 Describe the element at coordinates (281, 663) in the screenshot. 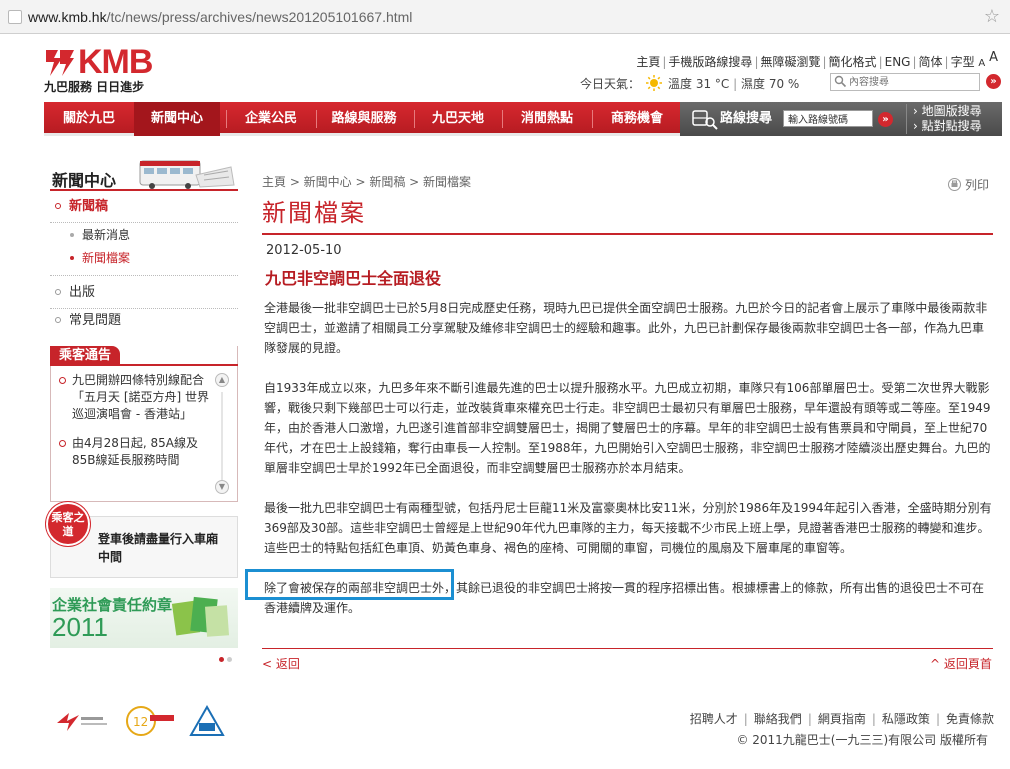

I see `back-link: < 返回` at that location.